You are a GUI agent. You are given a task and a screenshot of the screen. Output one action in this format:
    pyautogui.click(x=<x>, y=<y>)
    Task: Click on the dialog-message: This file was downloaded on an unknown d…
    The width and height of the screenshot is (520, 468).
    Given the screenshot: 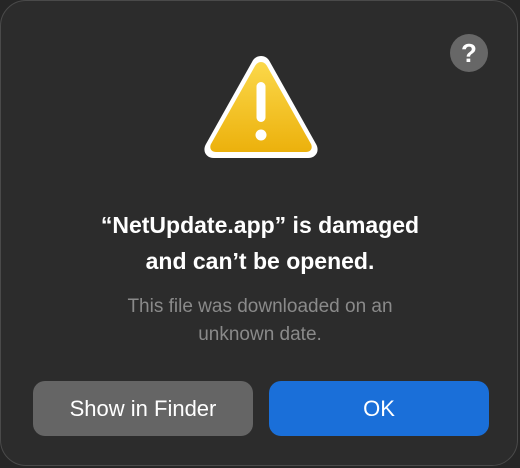 What is the action you would take?
    pyautogui.click(x=260, y=321)
    